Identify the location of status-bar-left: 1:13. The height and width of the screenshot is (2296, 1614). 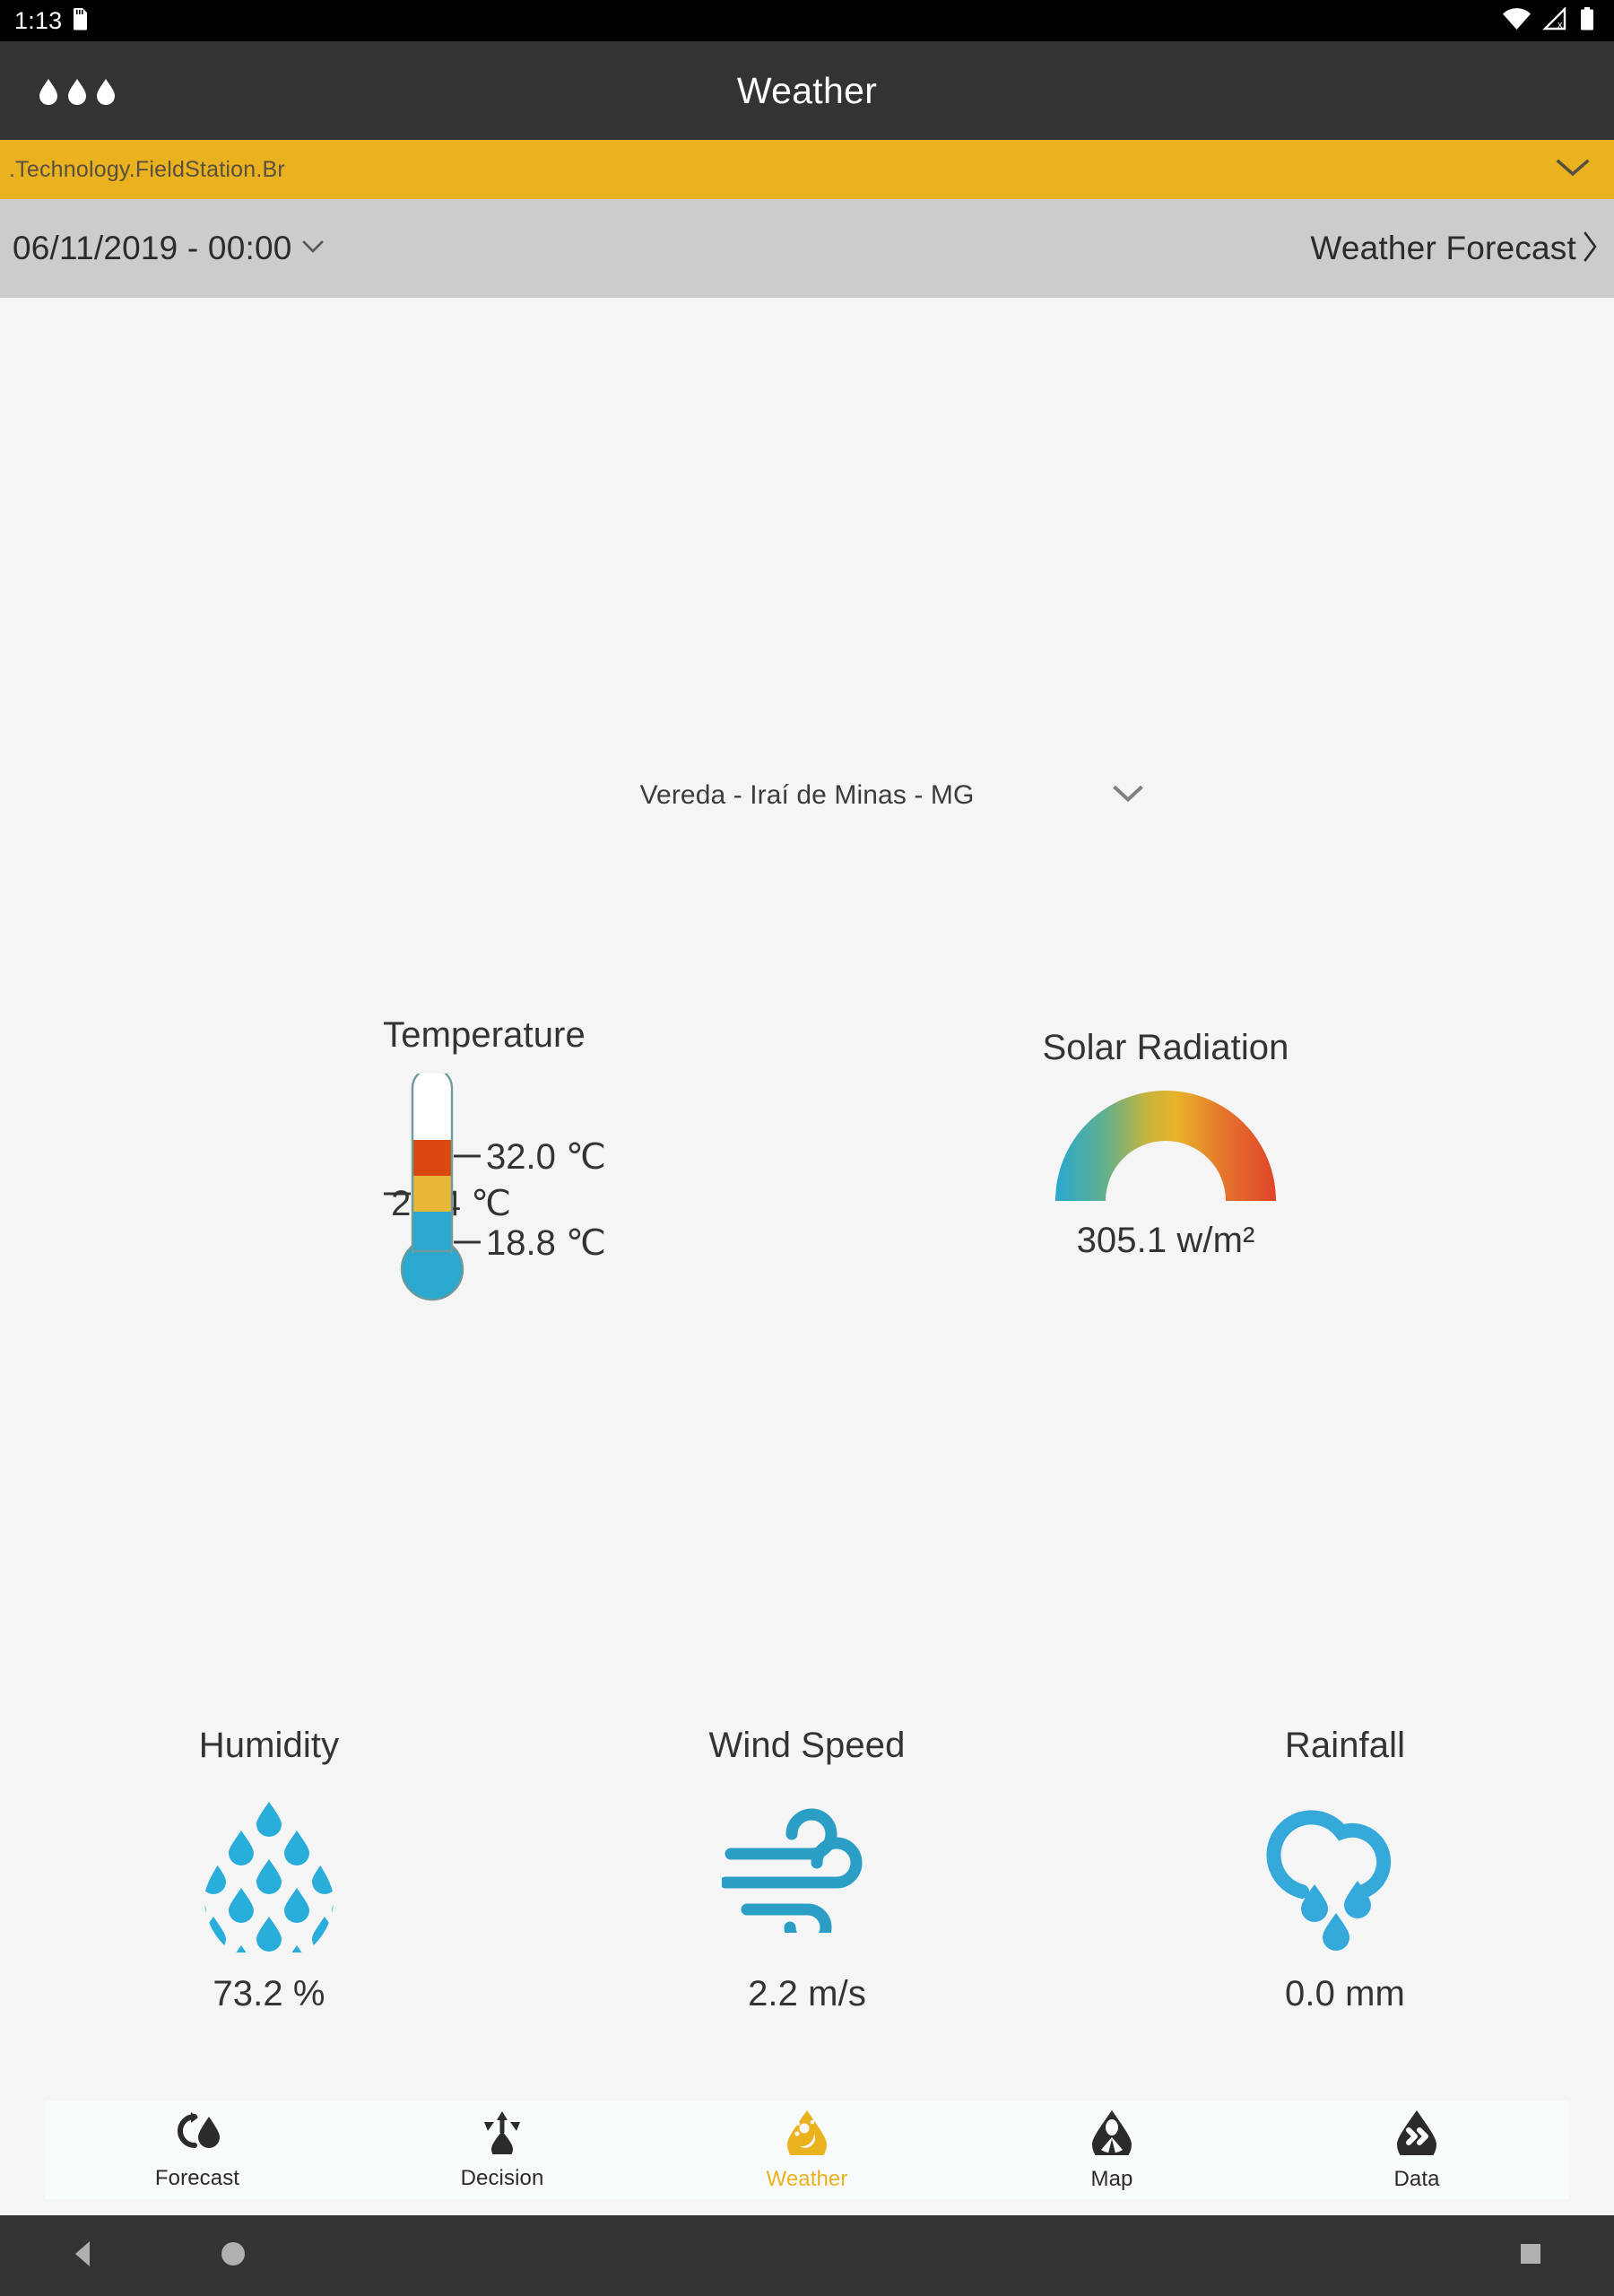
(51, 21).